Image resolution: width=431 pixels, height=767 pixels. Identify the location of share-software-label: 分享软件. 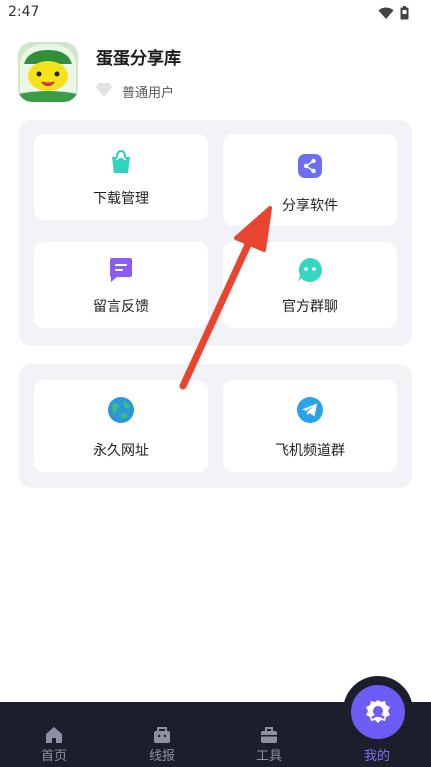
(310, 206).